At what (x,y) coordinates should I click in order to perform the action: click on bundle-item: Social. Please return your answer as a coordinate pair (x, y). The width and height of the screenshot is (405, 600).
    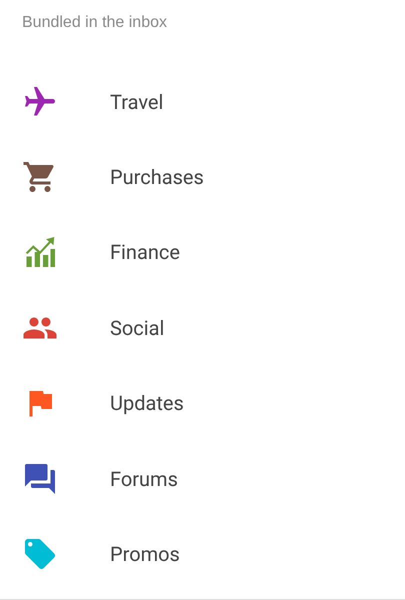
    Looking at the image, I should click on (202, 328).